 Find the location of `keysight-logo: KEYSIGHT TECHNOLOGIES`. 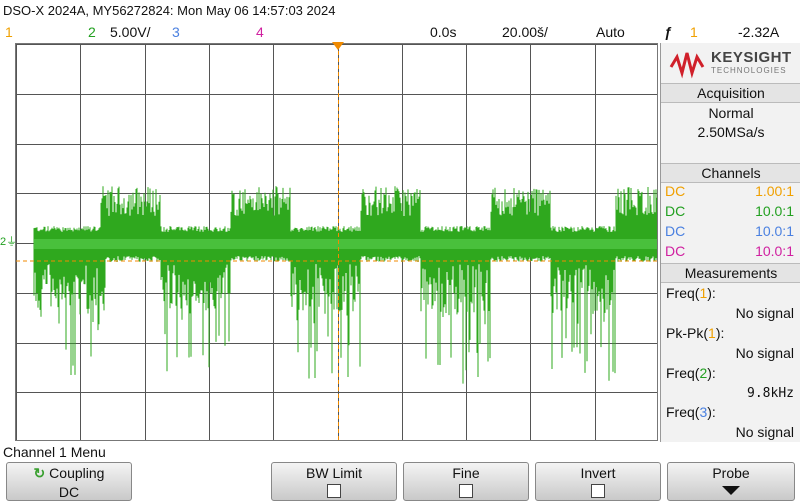

keysight-logo: KEYSIGHT TECHNOLOGIES is located at coordinates (731, 64).